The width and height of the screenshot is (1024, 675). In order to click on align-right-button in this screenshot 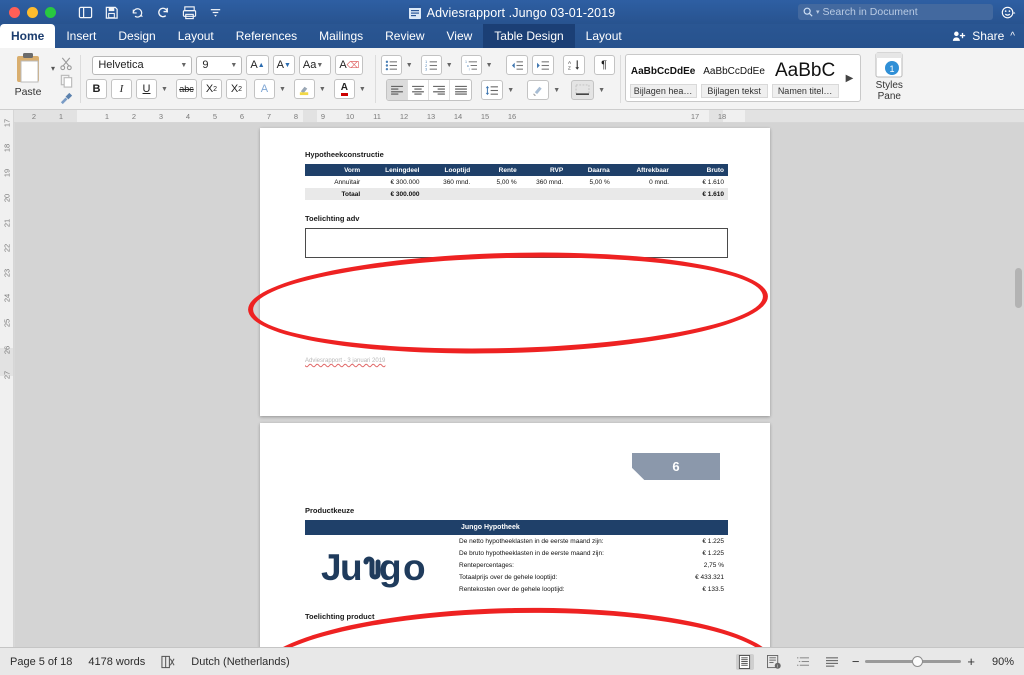, I will do `click(440, 90)`.